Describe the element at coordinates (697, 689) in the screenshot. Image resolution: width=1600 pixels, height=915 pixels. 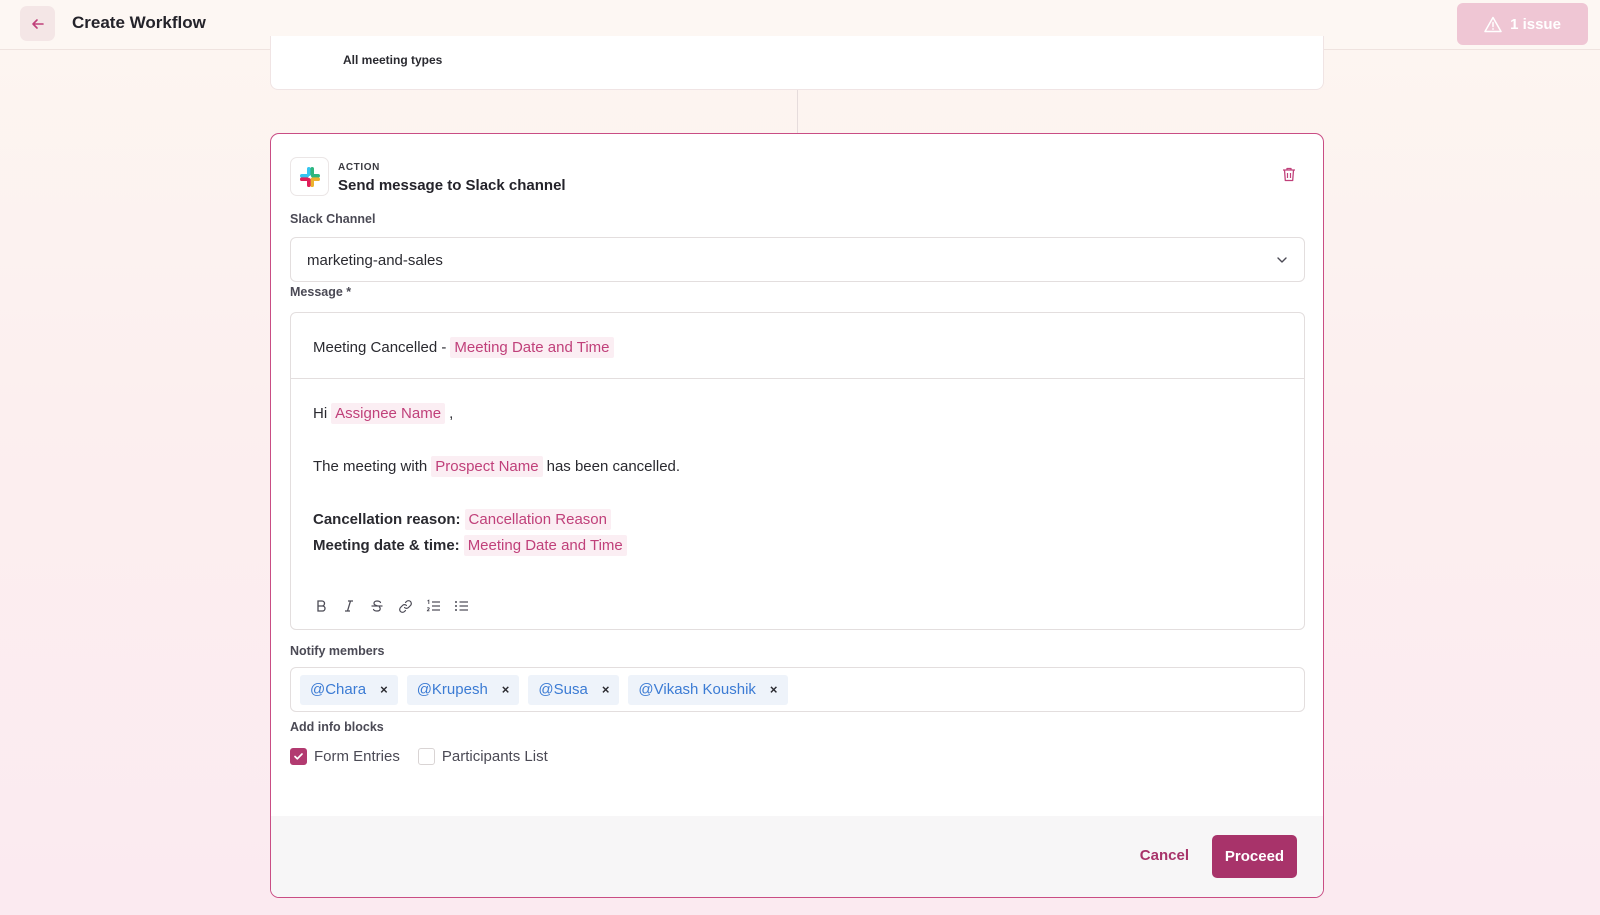
I see `member-name: @Vikash Koushik` at that location.